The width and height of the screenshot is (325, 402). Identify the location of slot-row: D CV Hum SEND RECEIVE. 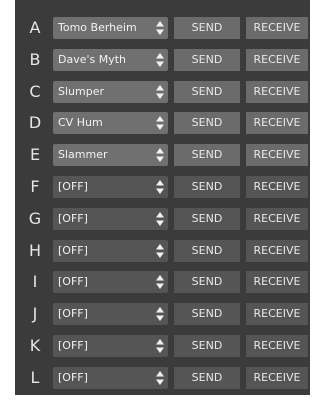
(162, 123).